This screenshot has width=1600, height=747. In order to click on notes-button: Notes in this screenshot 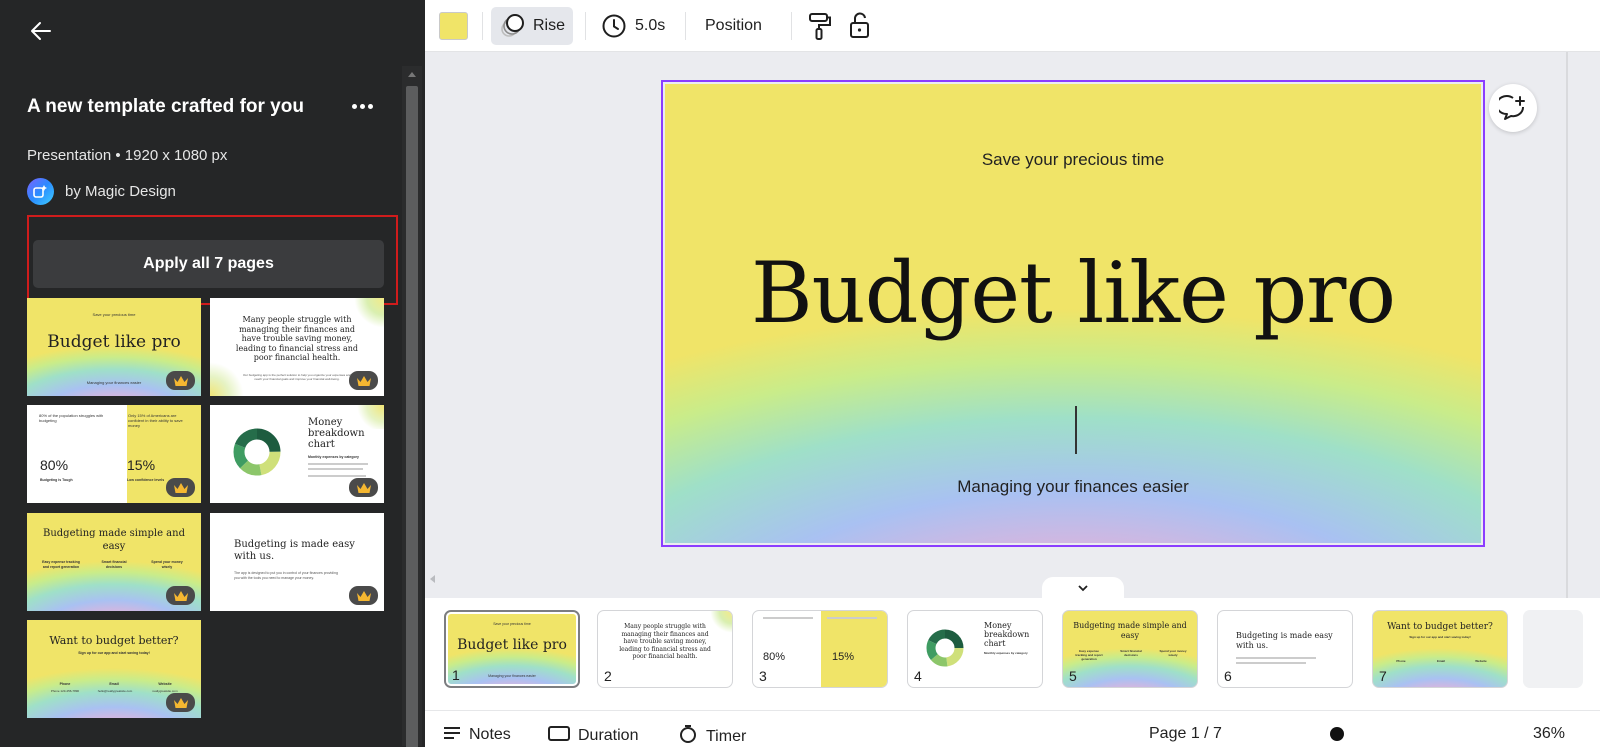, I will do `click(477, 734)`.